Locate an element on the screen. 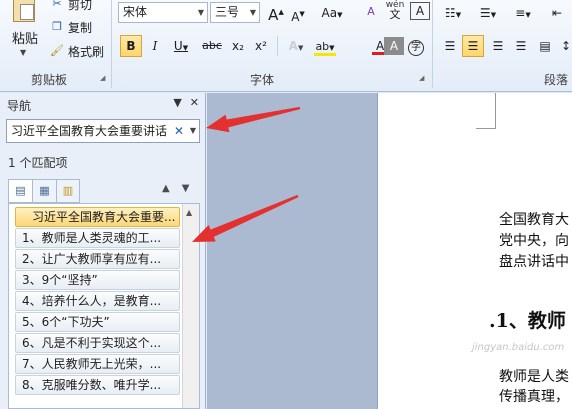  character-shading-button: A is located at coordinates (394, 46).